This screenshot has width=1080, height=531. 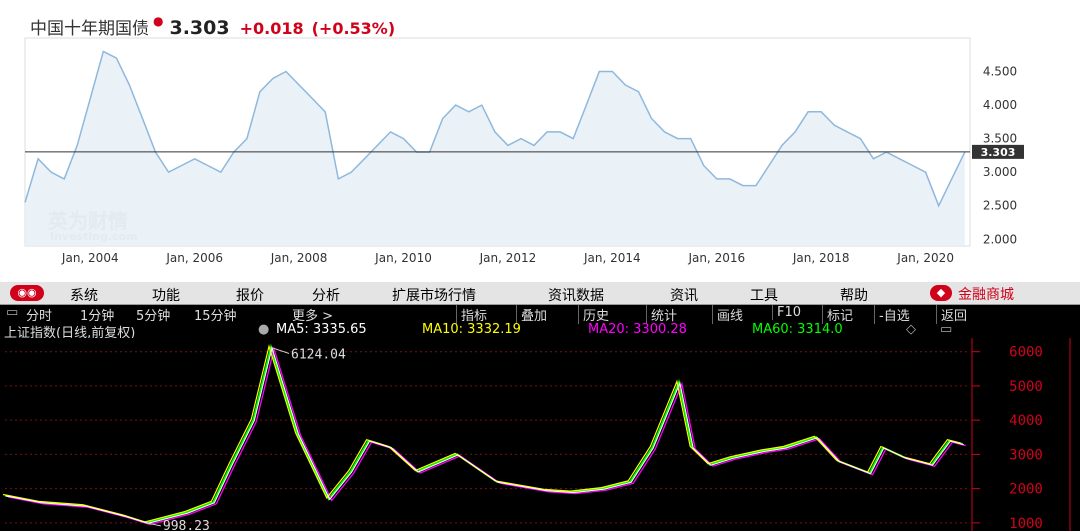 What do you see at coordinates (1000, 139) in the screenshot?
I see `y-tick-label: 3.500` at bounding box center [1000, 139].